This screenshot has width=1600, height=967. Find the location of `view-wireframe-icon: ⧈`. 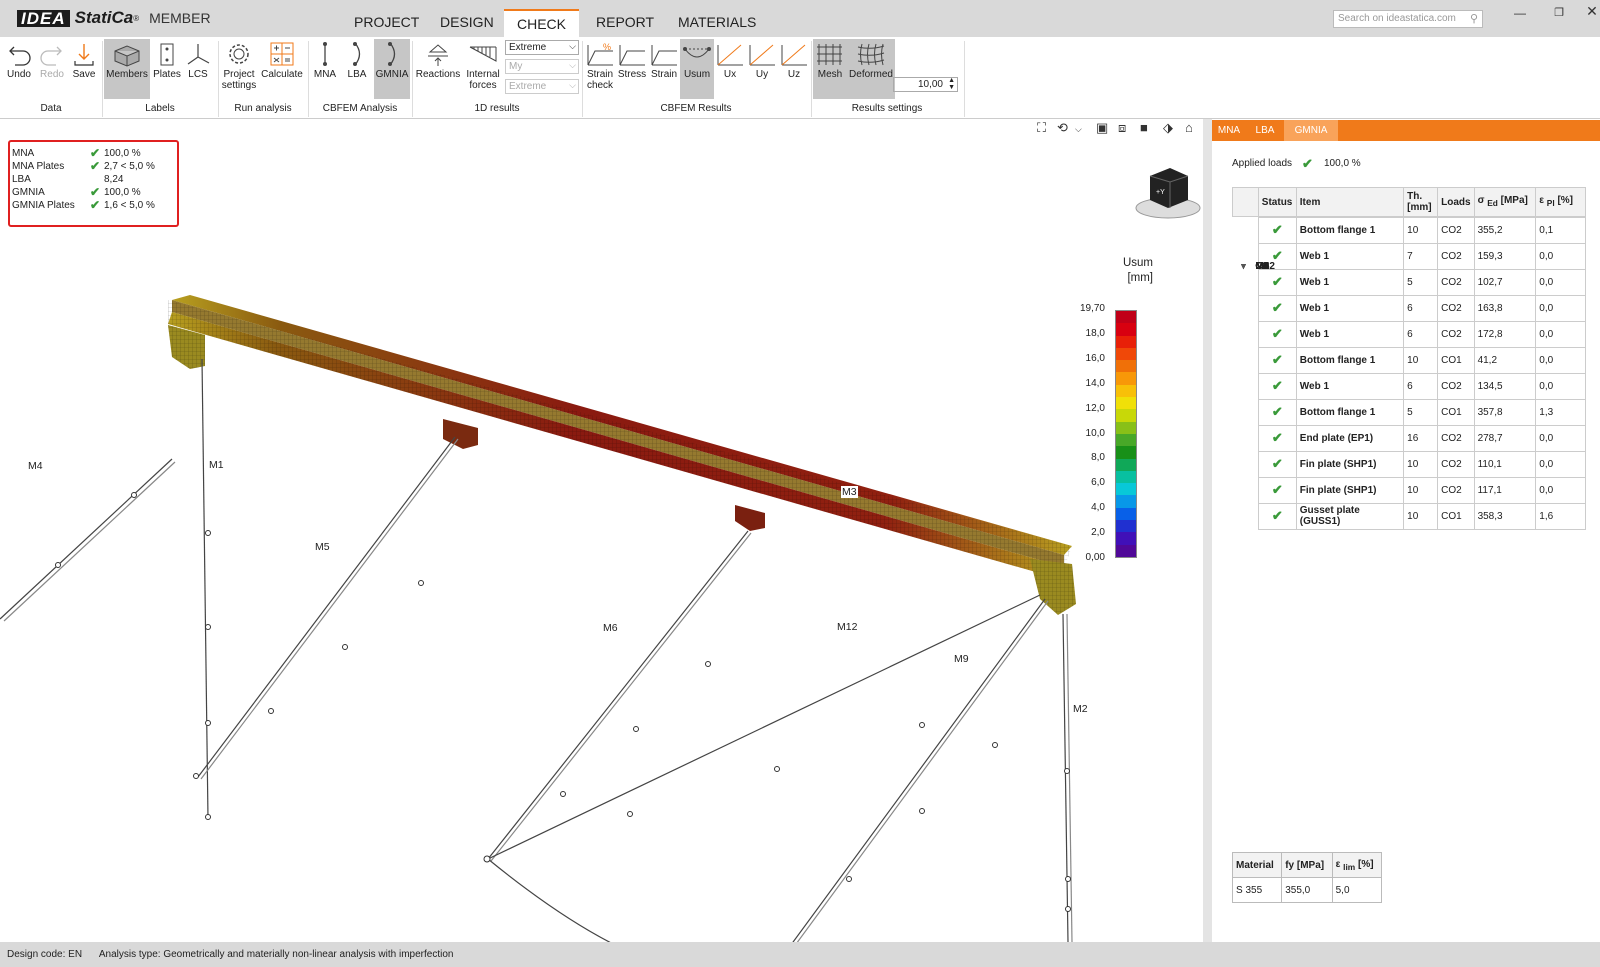

view-wireframe-icon: ⧈ is located at coordinates (1122, 128).